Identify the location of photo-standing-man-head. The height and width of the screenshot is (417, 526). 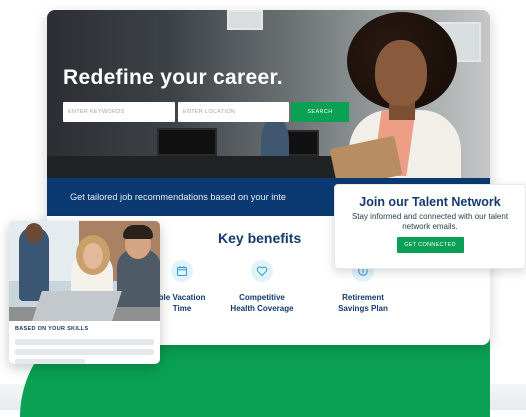
(34, 233).